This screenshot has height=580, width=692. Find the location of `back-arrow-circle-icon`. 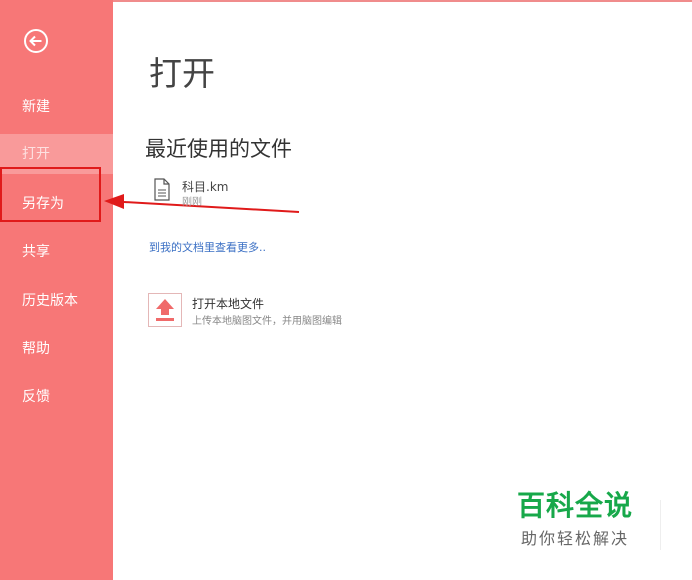

back-arrow-circle-icon is located at coordinates (36, 41).